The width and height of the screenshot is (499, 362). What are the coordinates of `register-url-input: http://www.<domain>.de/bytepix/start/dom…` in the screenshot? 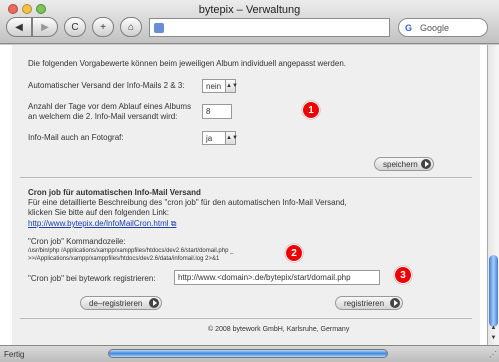 It's located at (277, 277).